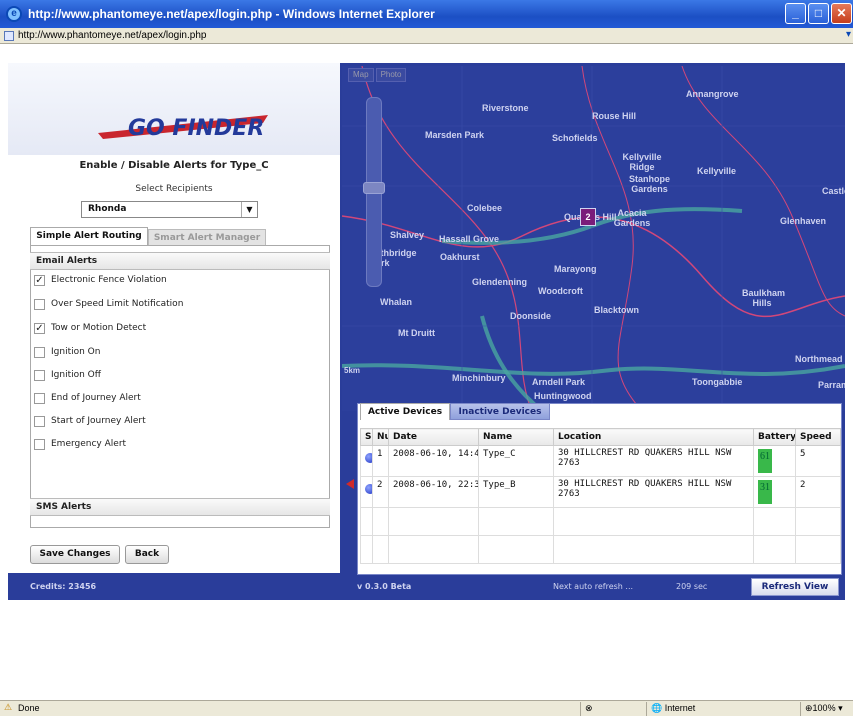 This screenshot has height=716, width=853. What do you see at coordinates (692, 586) in the screenshot?
I see `refresh-countdown-value: 209 sec` at bounding box center [692, 586].